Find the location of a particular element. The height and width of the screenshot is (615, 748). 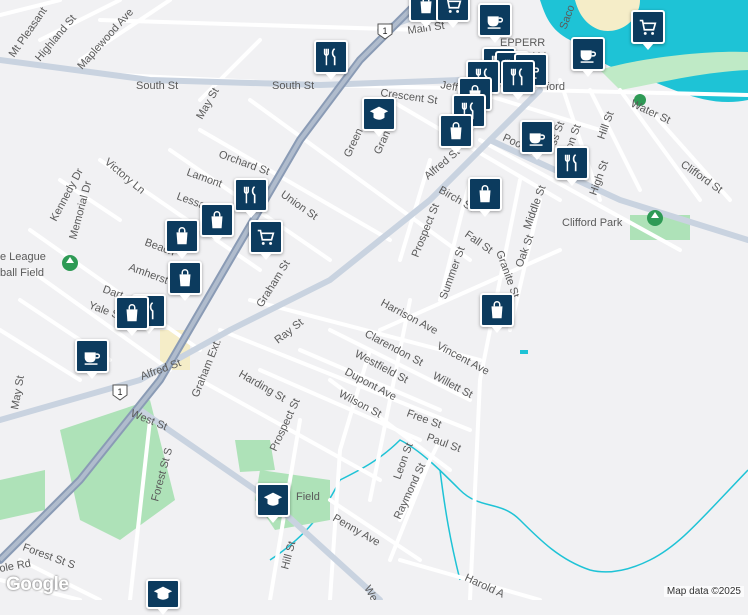

pond is located at coordinates (524, 352).